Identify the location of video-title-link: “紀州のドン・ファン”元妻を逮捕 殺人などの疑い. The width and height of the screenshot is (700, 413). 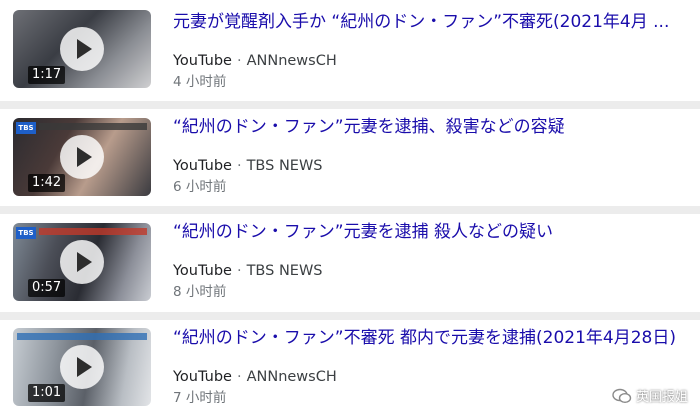
(433, 232).